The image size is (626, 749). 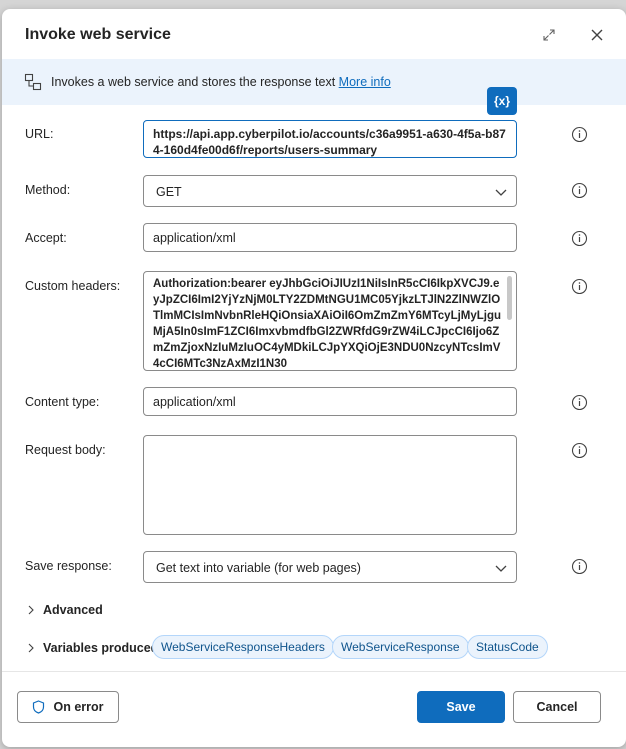 I want to click on advanced-expander: Advanced, so click(x=65, y=610).